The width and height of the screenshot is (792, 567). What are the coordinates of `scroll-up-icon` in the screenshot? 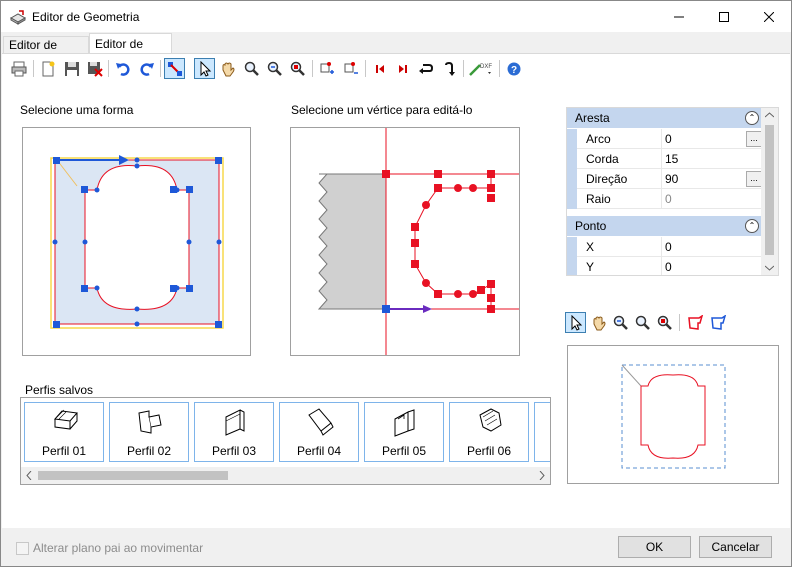 It's located at (769, 115).